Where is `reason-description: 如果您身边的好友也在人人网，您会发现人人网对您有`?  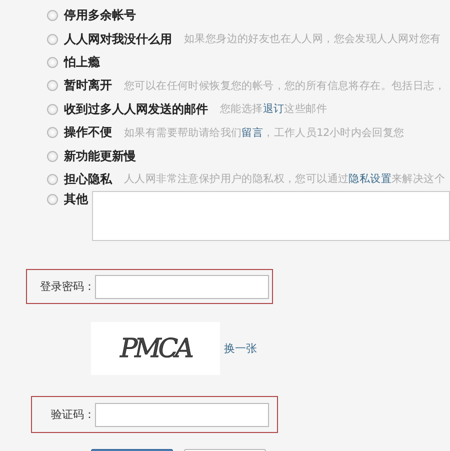 reason-description: 如果您身边的好友也在人人网，您会发现人人网对您有 is located at coordinates (312, 39).